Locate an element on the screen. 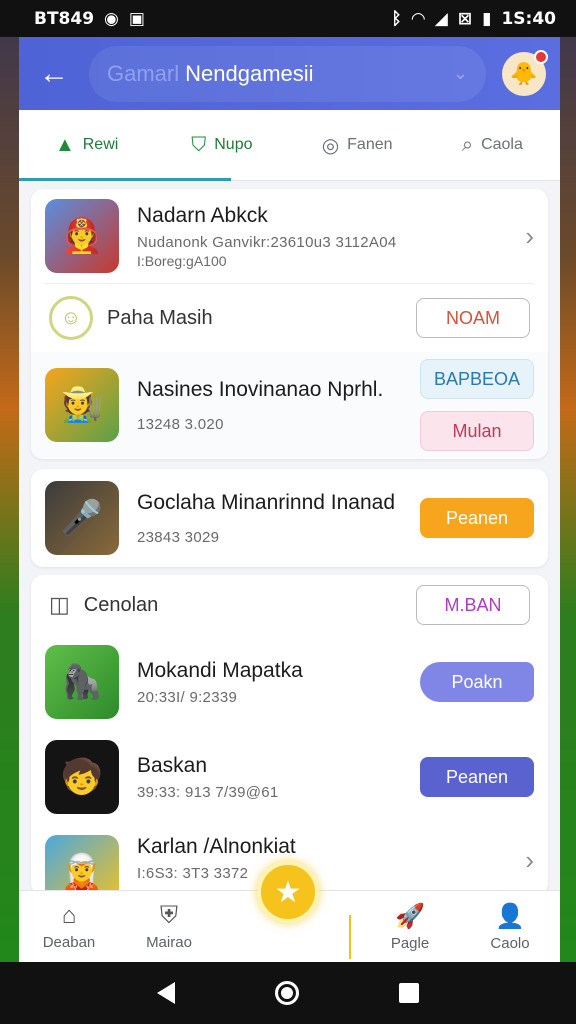 Image resolution: width=576 pixels, height=1024 pixels. section-header: ◫ Cenolan M.BAN is located at coordinates (289, 605).